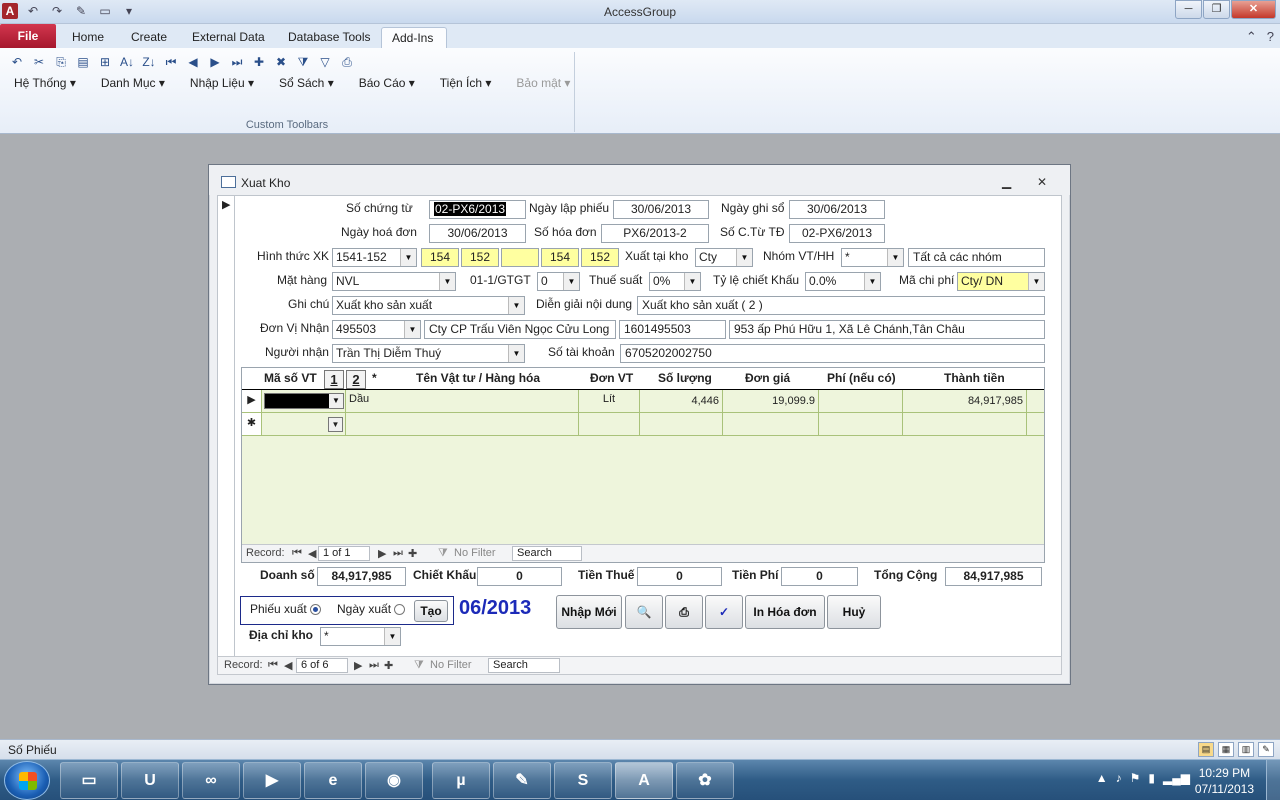  What do you see at coordinates (222, 83) in the screenshot?
I see `menu-nhap-lieu: Nhập Liệu ▾` at bounding box center [222, 83].